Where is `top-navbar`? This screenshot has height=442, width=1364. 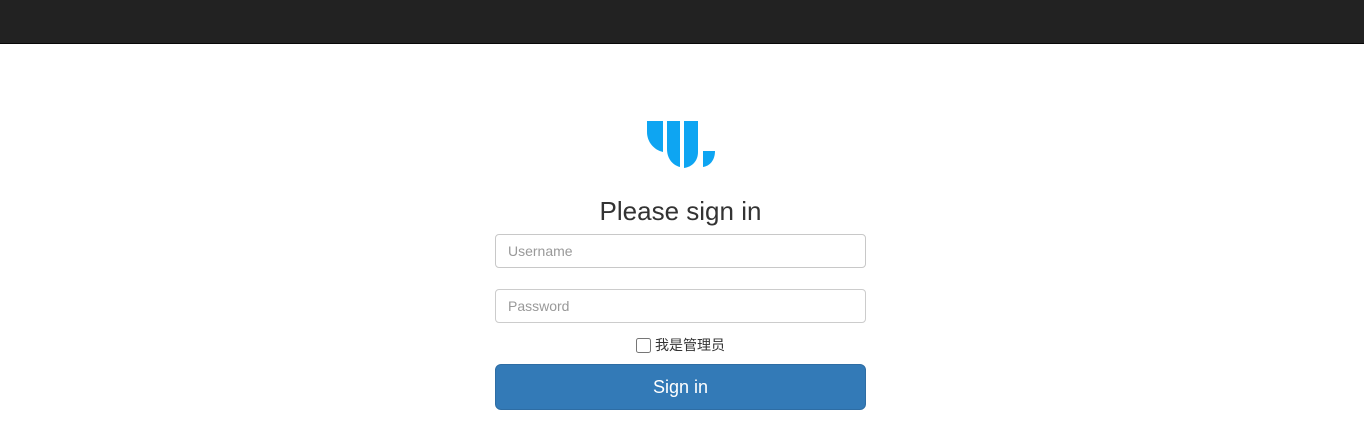 top-navbar is located at coordinates (682, 22).